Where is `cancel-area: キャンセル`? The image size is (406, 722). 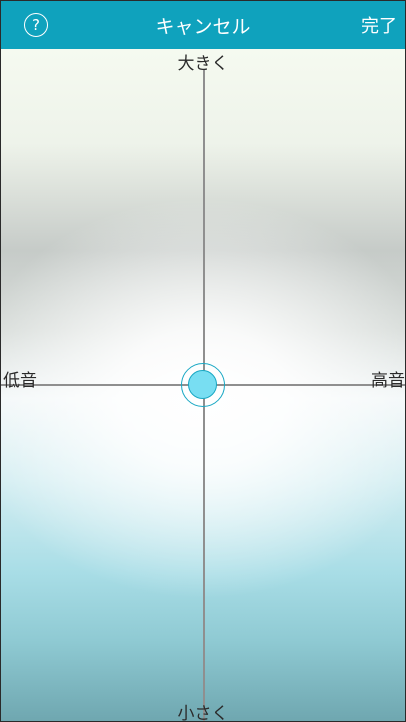 cancel-area: キャンセル is located at coordinates (203, 25).